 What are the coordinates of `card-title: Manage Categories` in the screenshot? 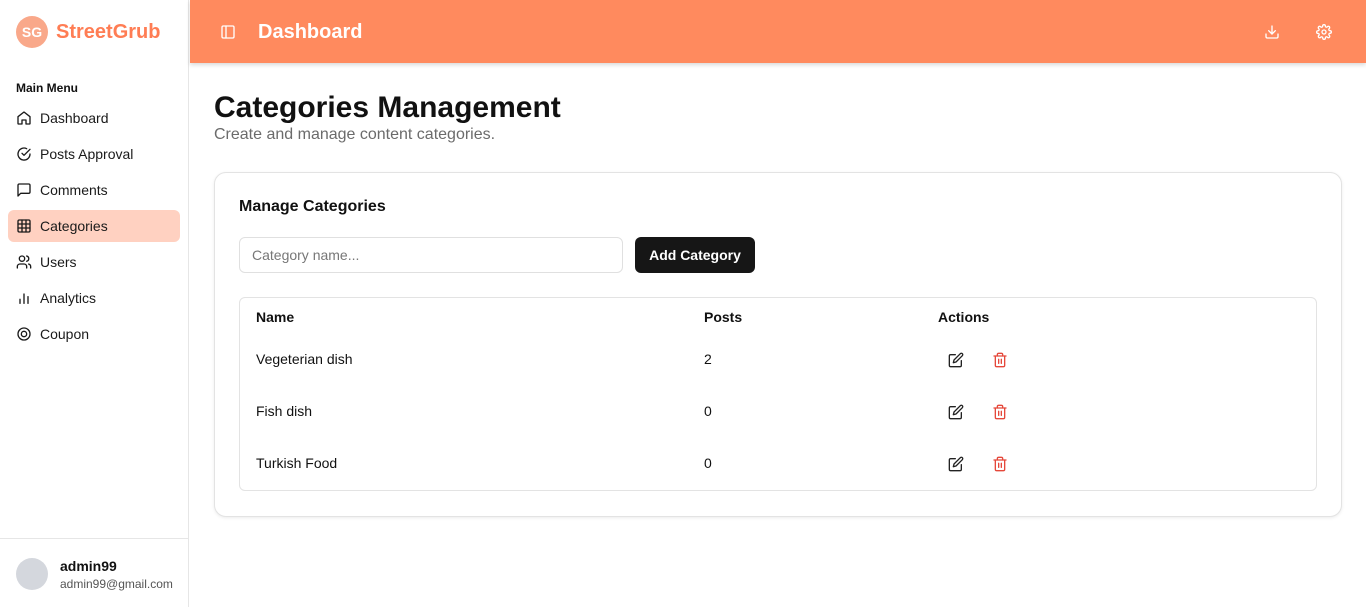 It's located at (312, 206).